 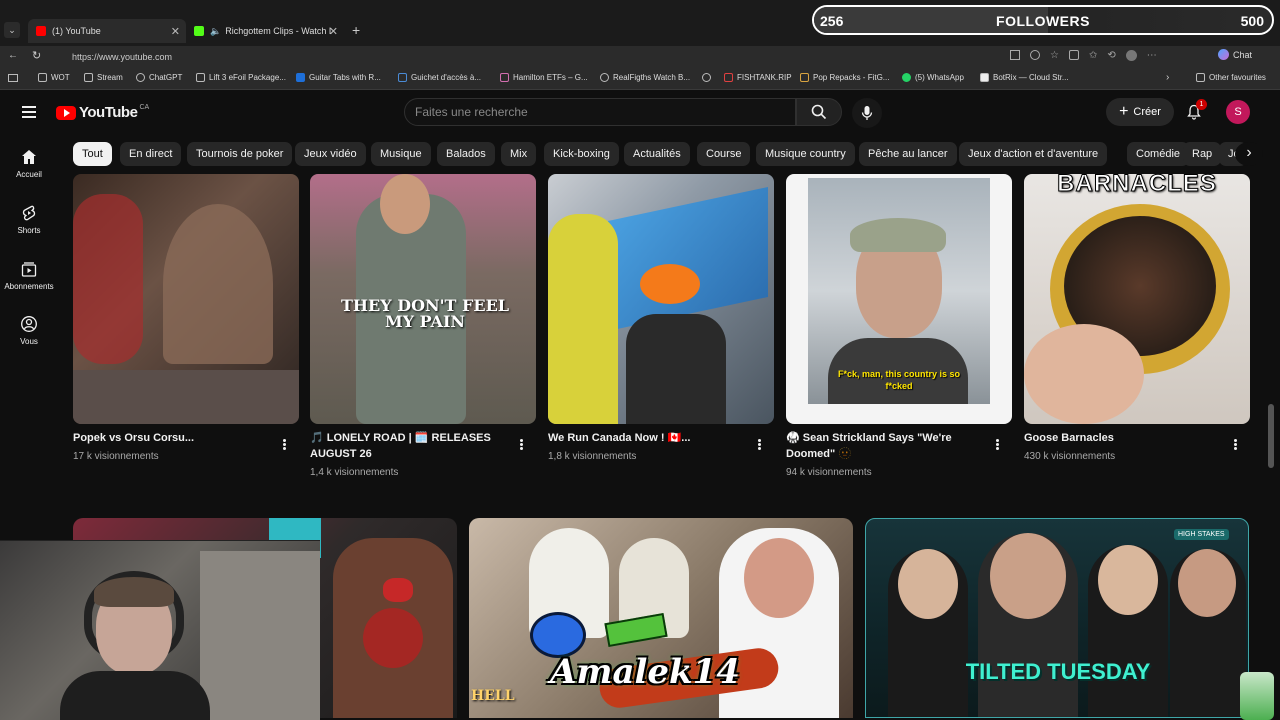 I want to click on video-thumbnail: HIGH STAKES TILTED TUESDAY, so click(x=1057, y=618).